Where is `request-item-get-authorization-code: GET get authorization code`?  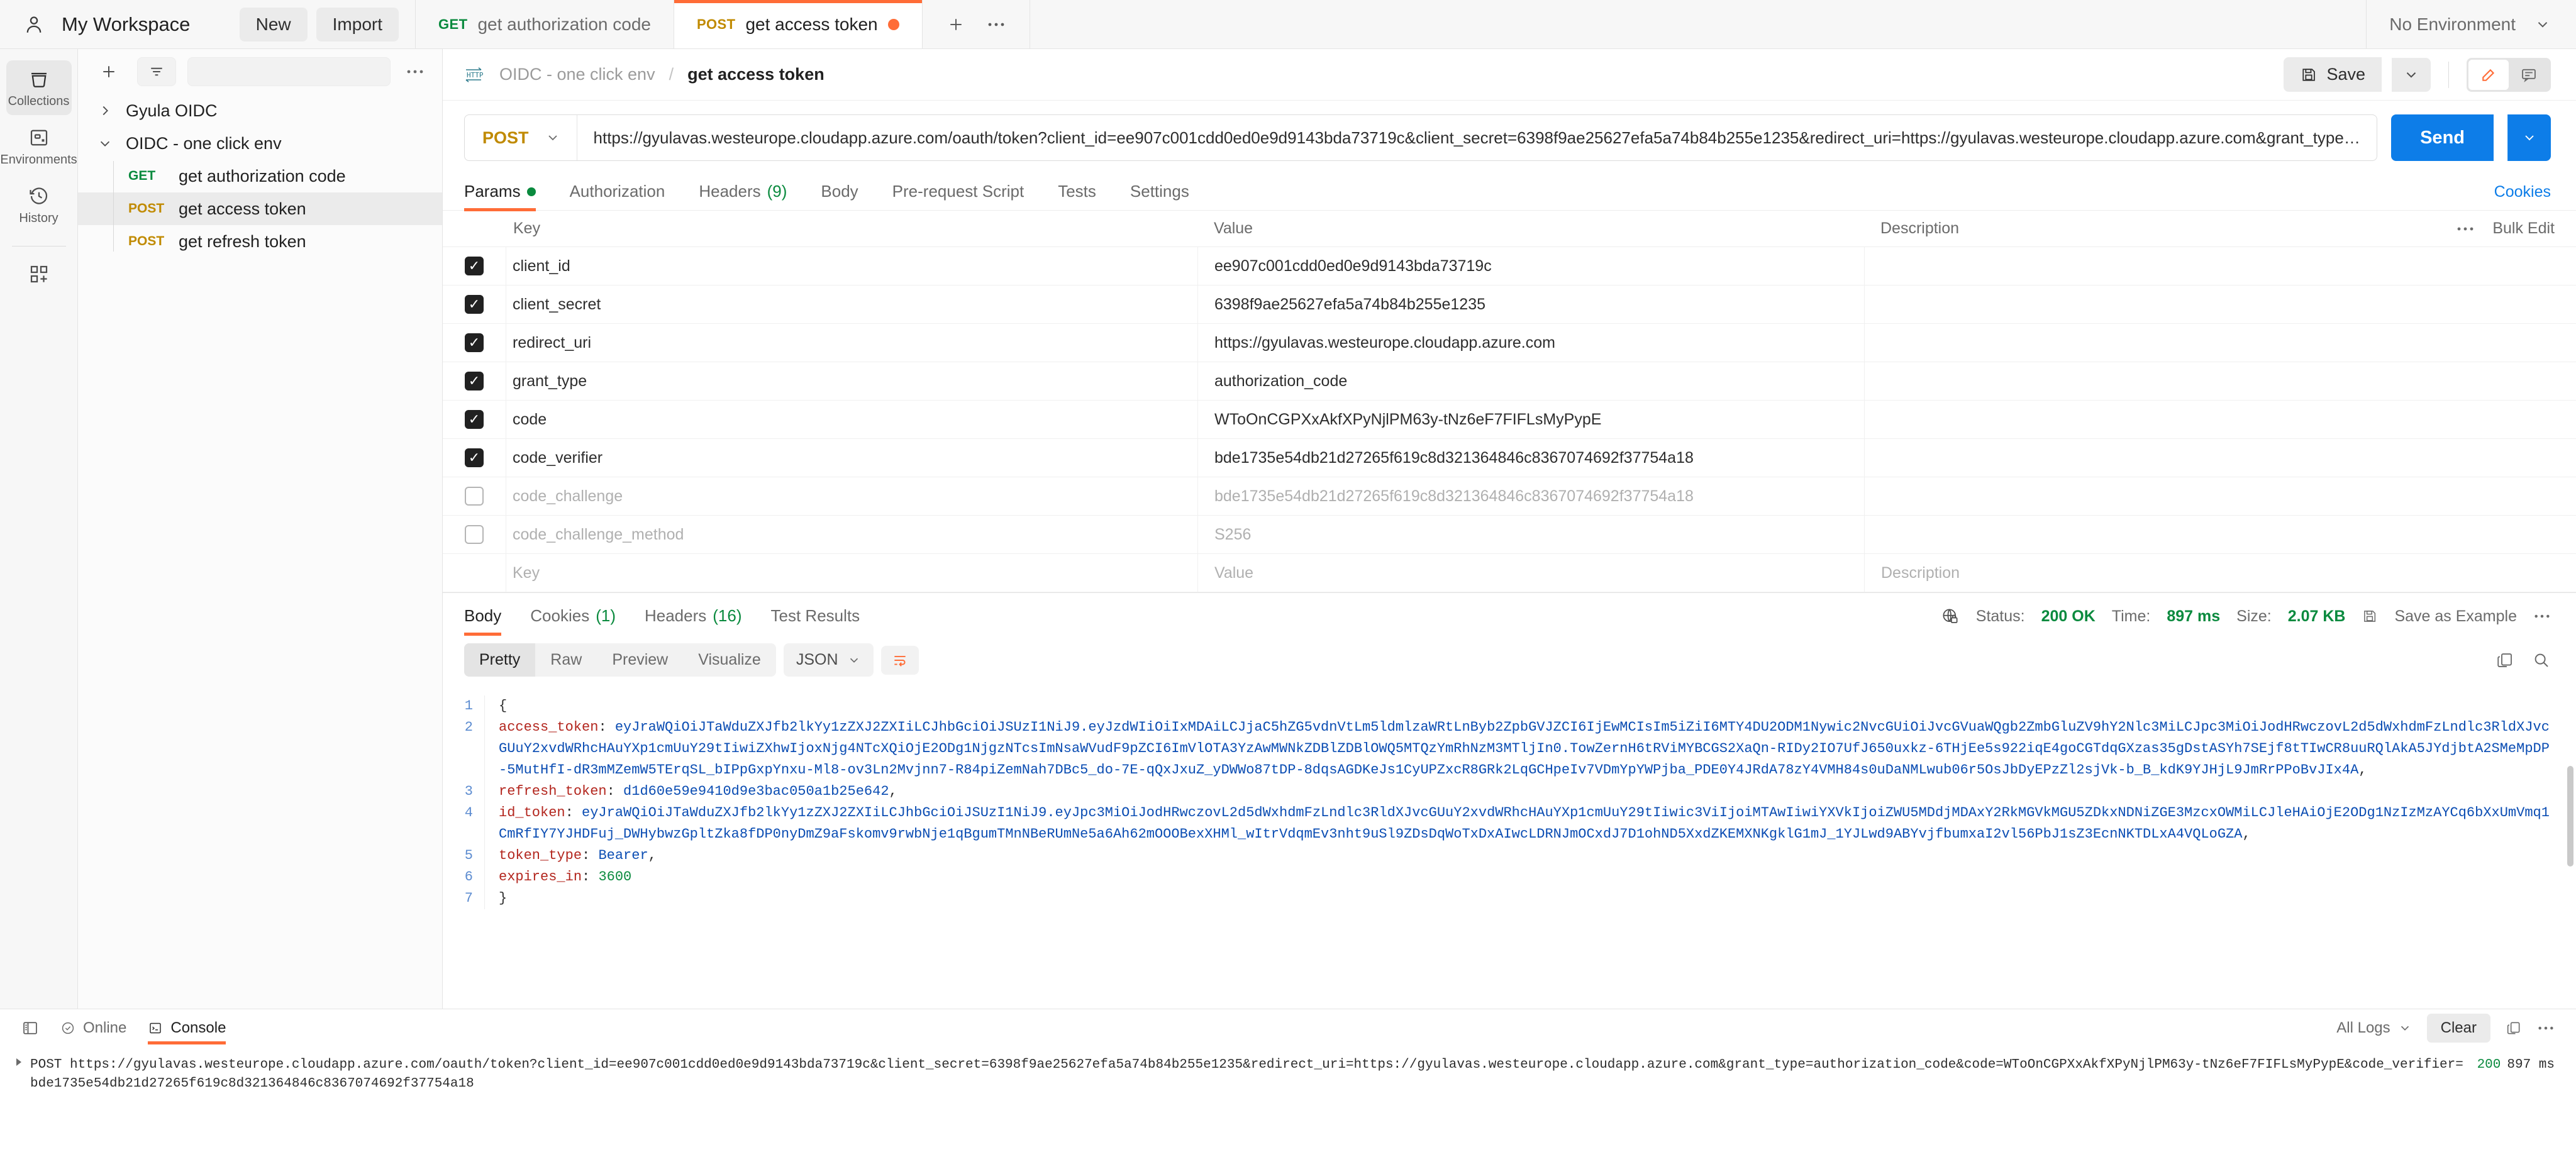
request-item-get-authorization-code: GET get authorization code is located at coordinates (260, 176).